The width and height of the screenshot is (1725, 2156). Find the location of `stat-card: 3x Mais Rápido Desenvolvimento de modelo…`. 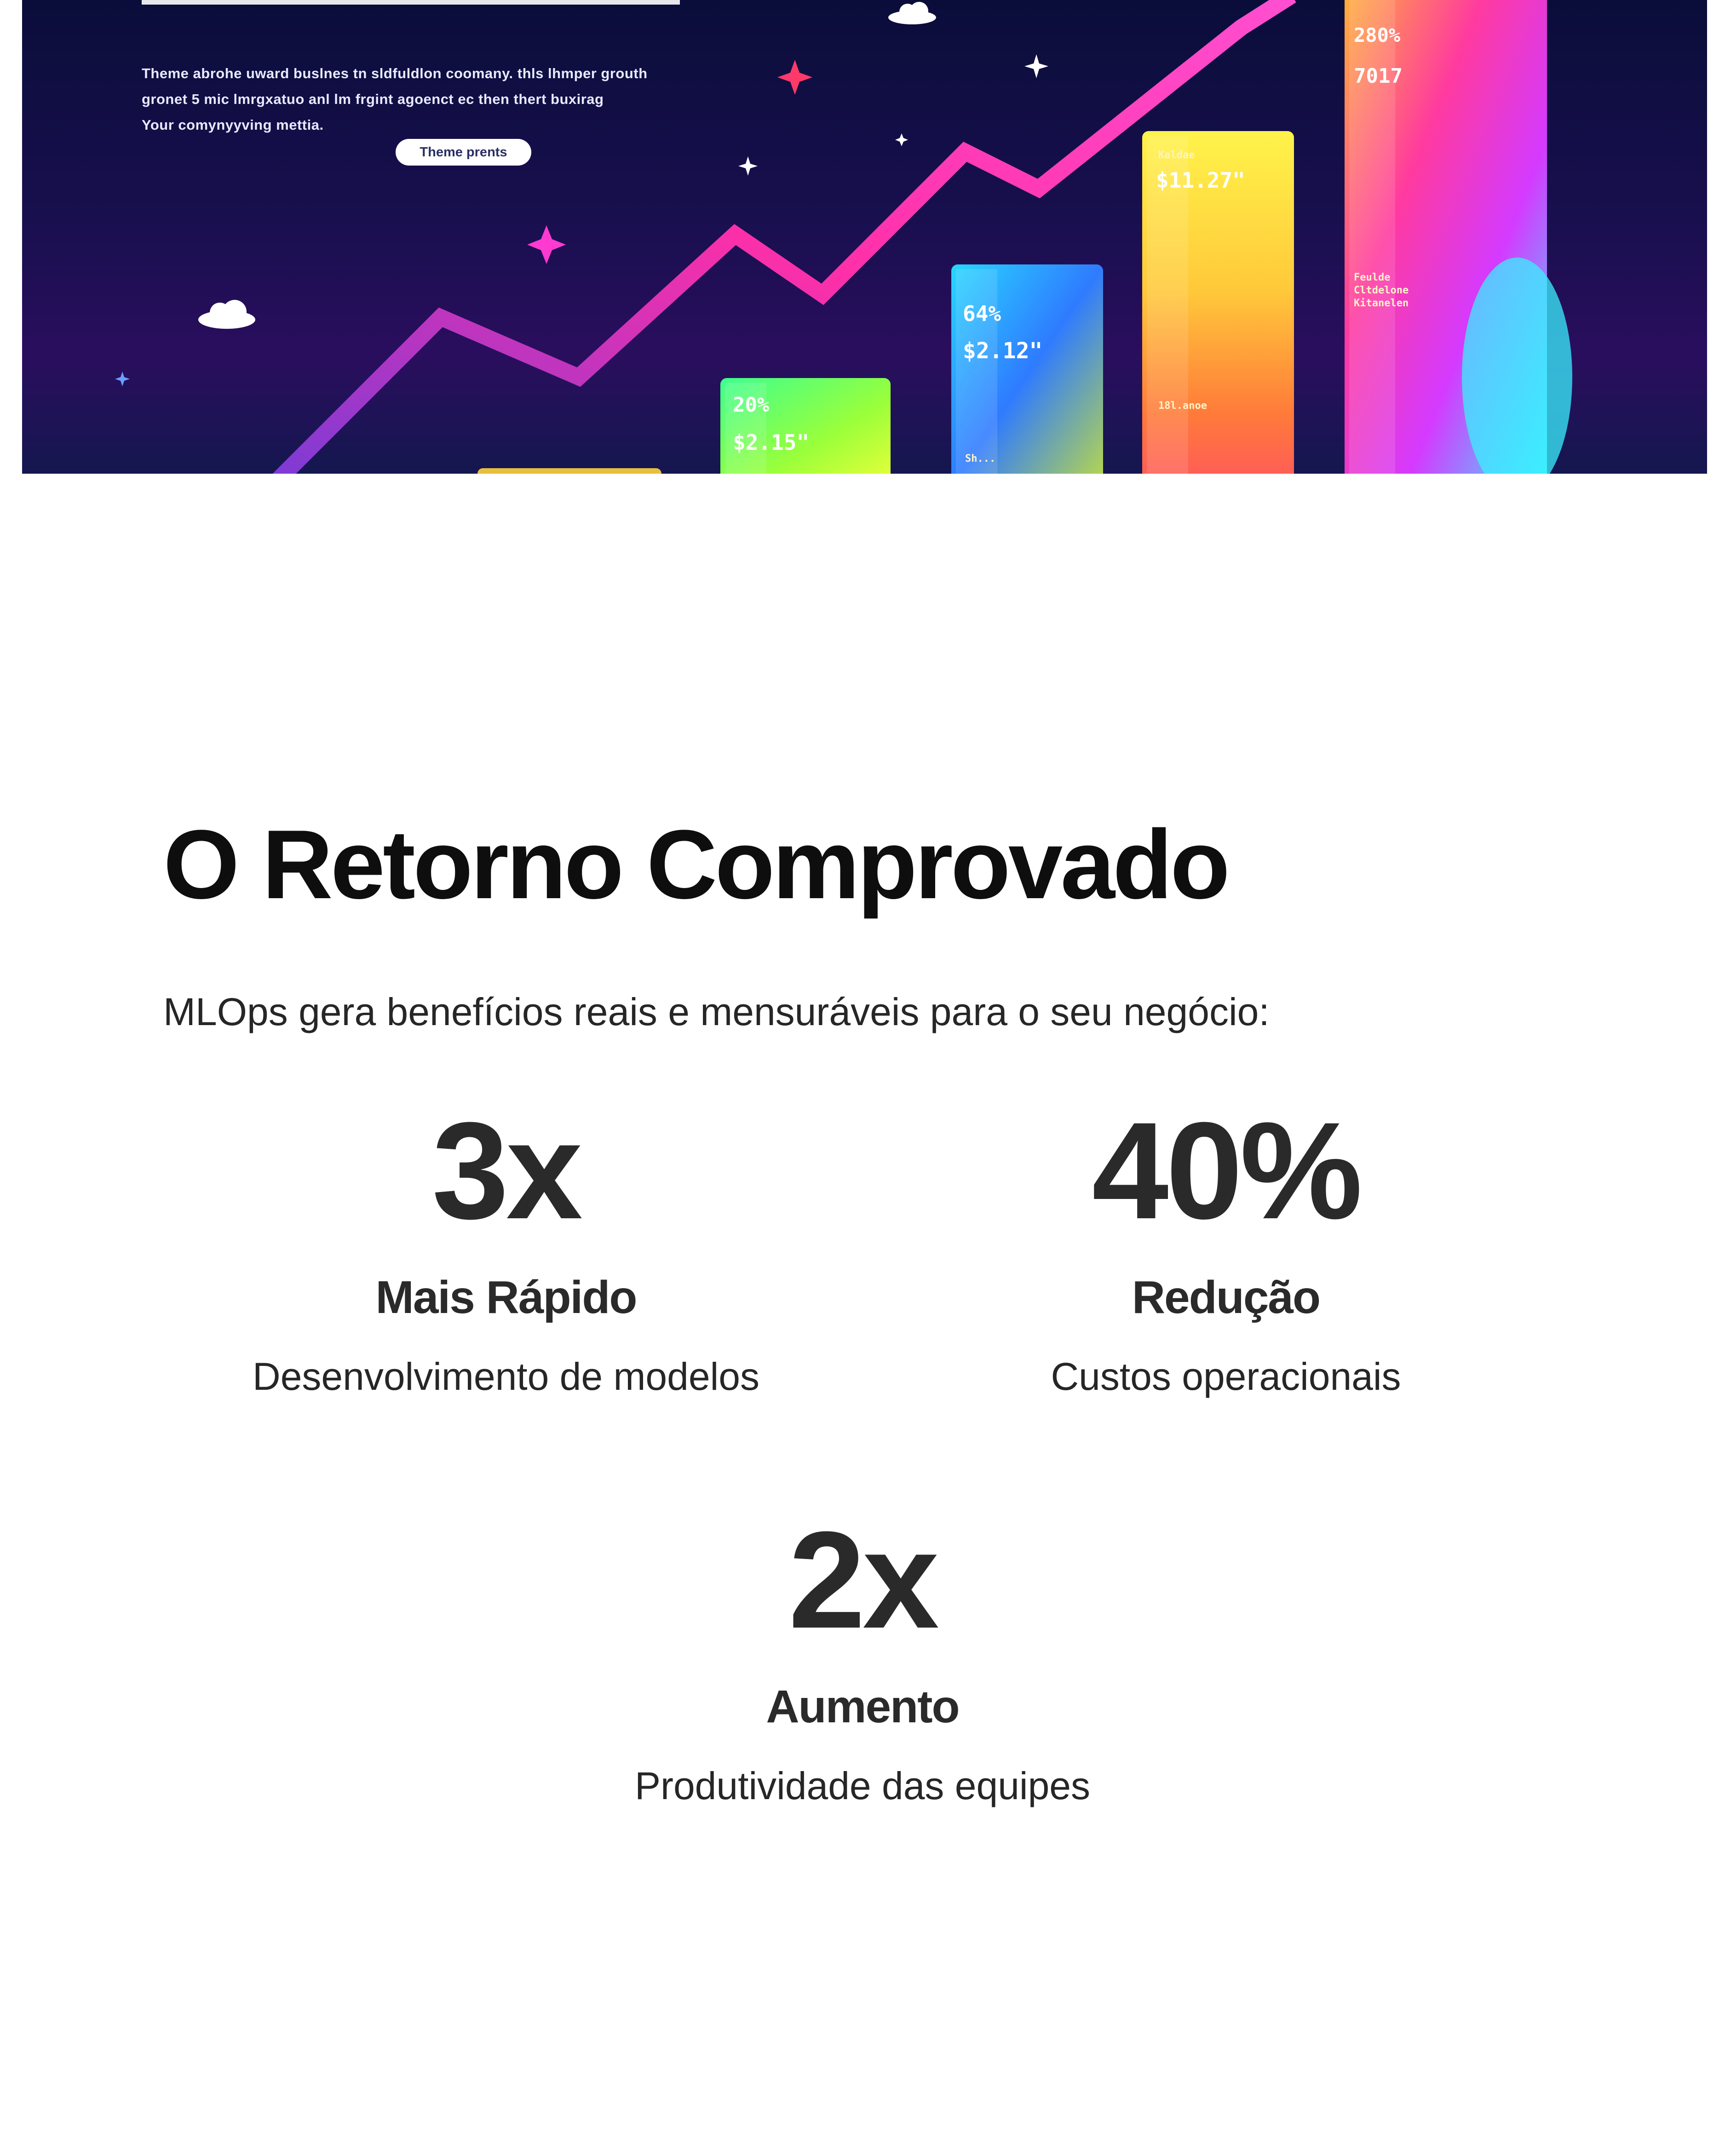

stat-card: 3x Mais Rápido Desenvolvimento de modelo… is located at coordinates (506, 1248).